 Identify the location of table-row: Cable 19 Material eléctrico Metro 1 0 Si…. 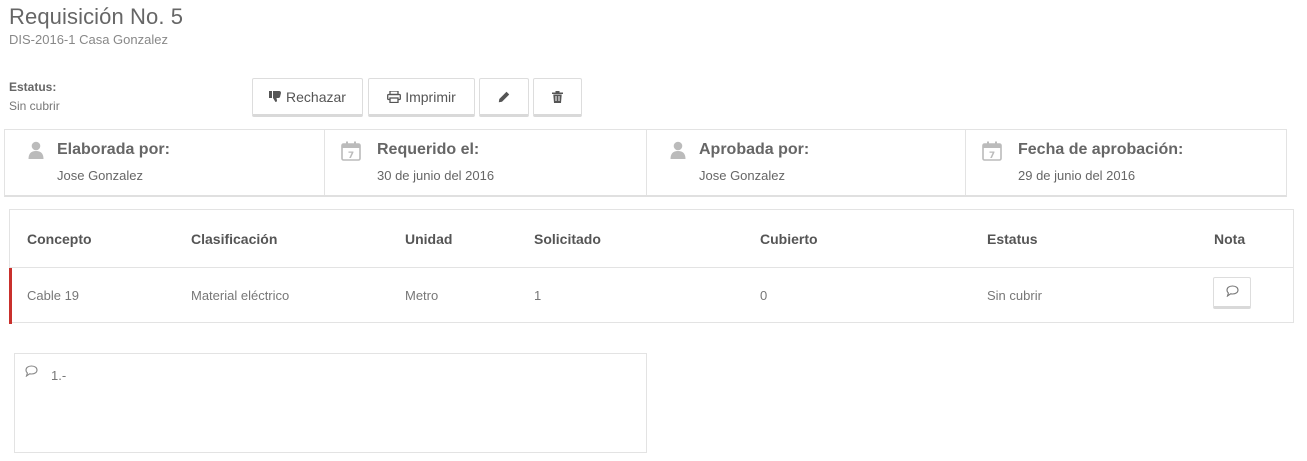
(651, 296).